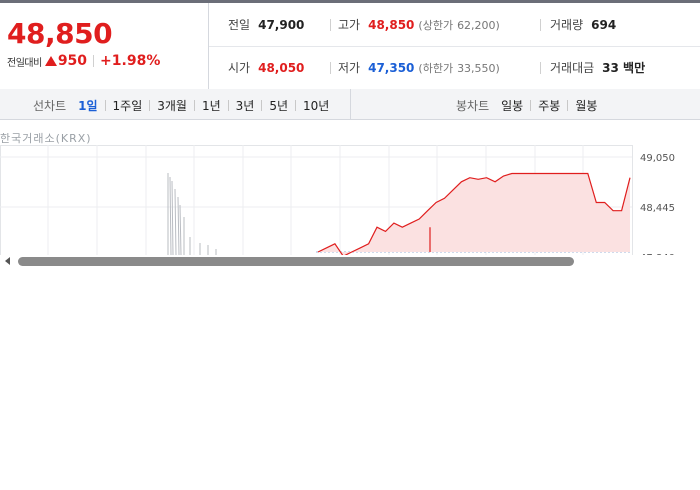 Image resolution: width=700 pixels, height=490 pixels. Describe the element at coordinates (512, 105) in the screenshot. I see `candle-period-0: 일봉` at that location.